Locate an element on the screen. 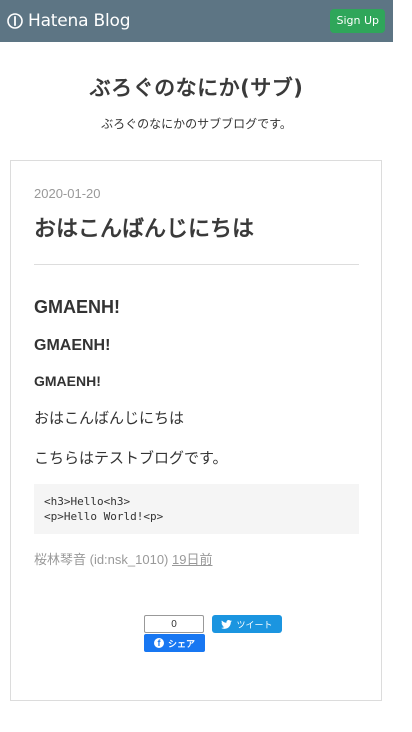 The height and width of the screenshot is (732, 412). heading-level-2: GMAENH! is located at coordinates (77, 307).